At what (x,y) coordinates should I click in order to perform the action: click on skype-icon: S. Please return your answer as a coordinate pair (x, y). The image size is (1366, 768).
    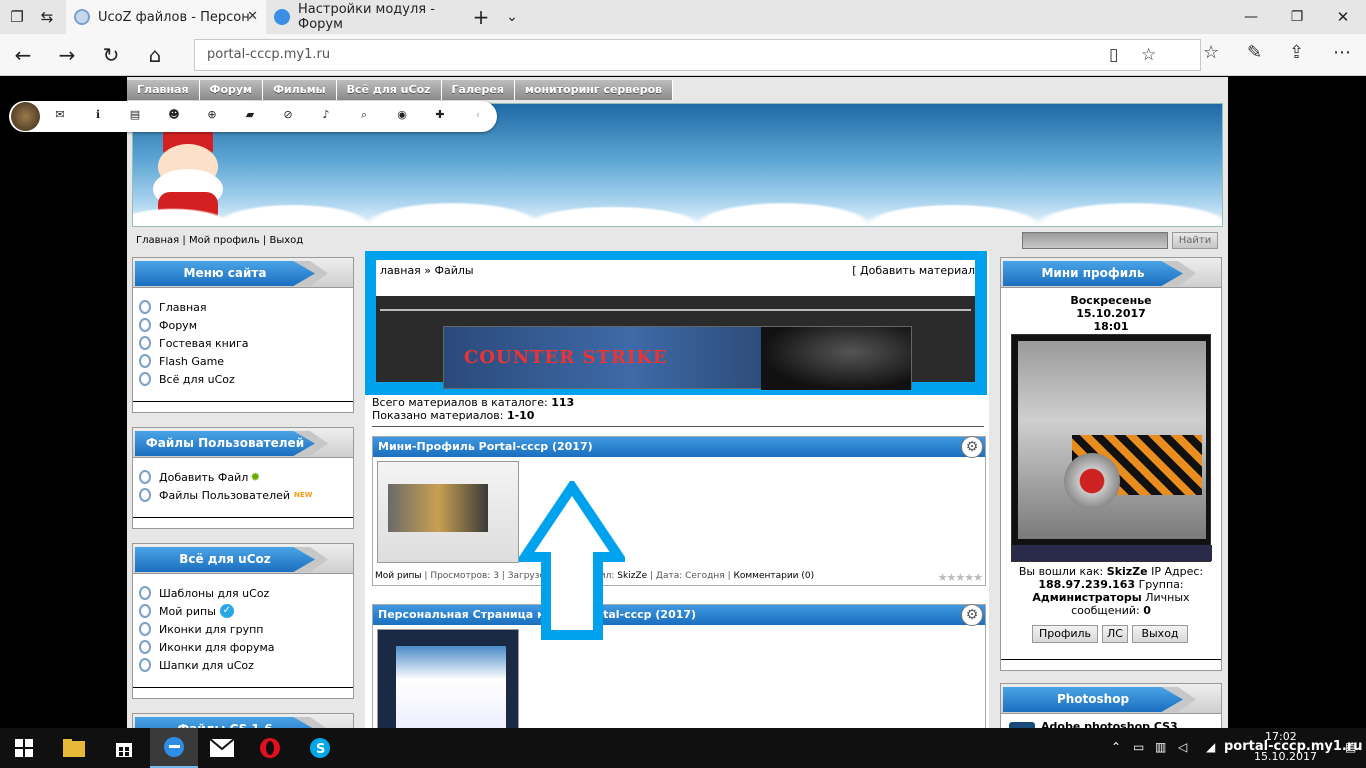
    Looking at the image, I should click on (320, 748).